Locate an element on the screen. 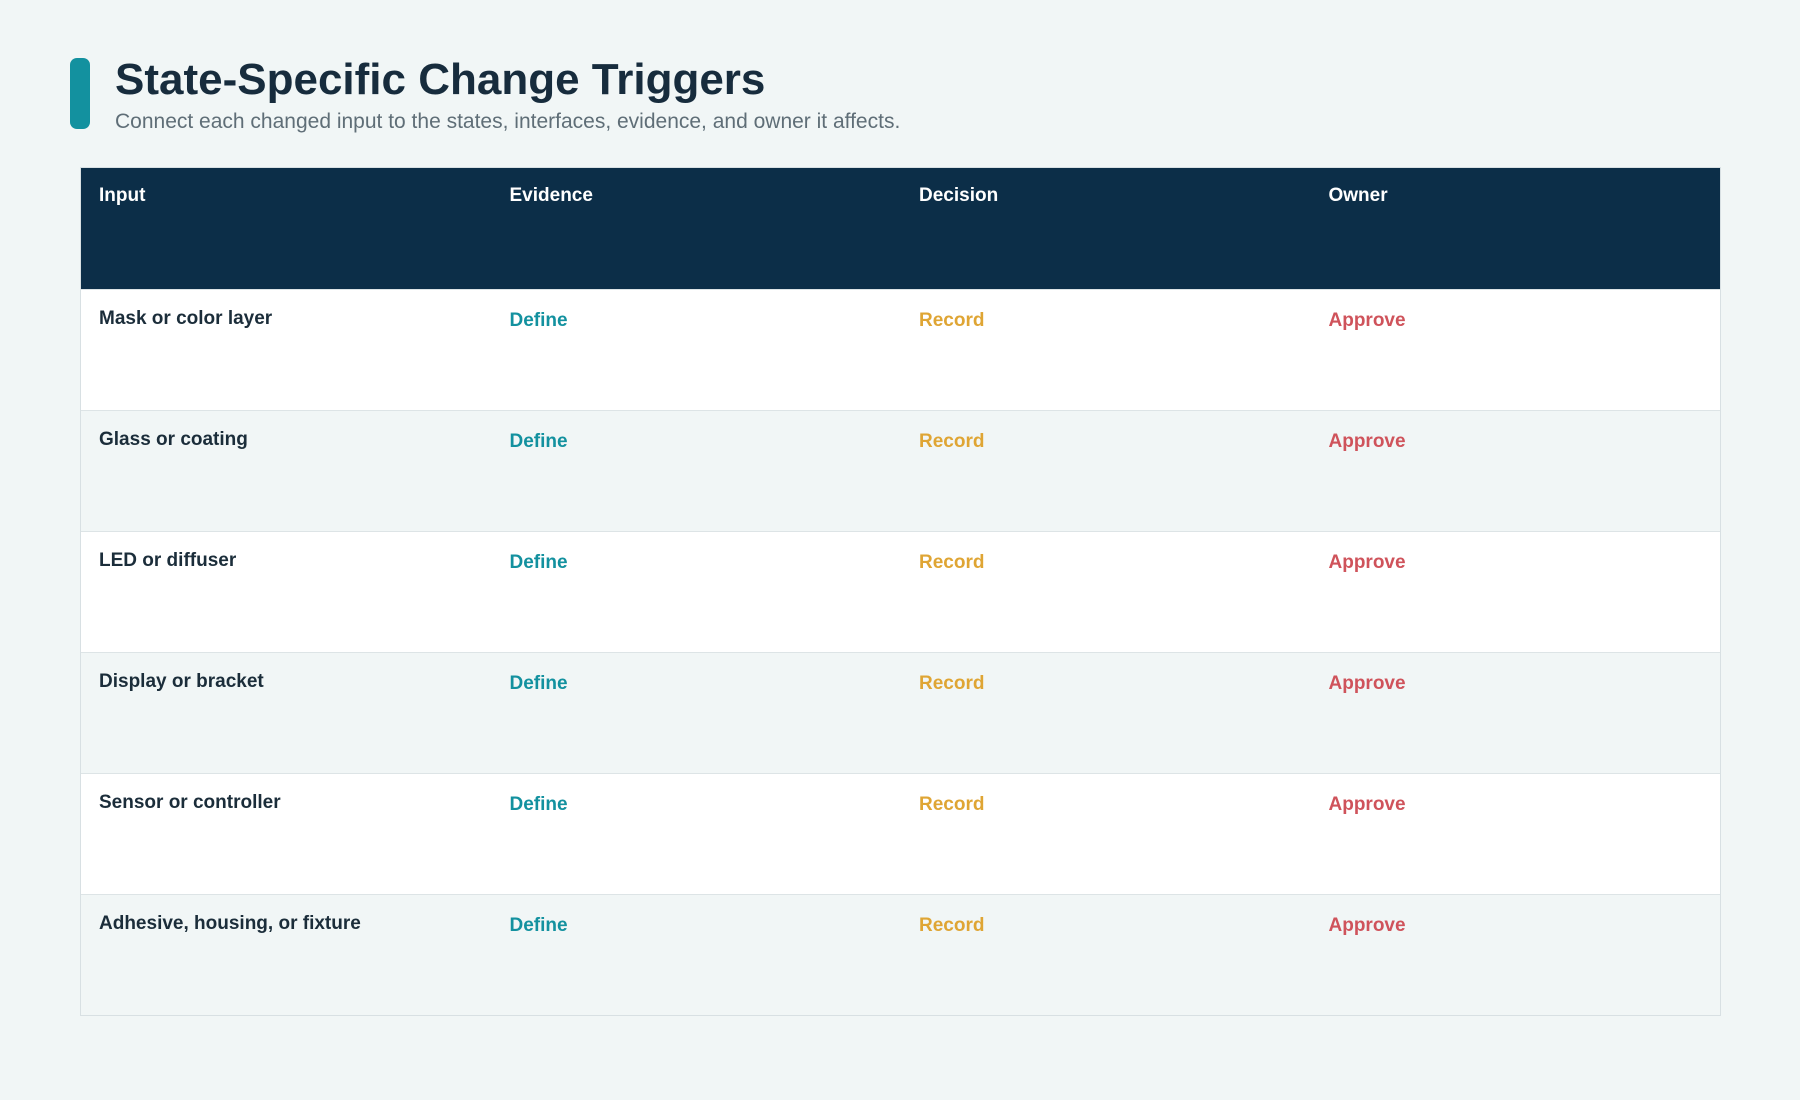  input-cell: Sensor or controller is located at coordinates (190, 802).